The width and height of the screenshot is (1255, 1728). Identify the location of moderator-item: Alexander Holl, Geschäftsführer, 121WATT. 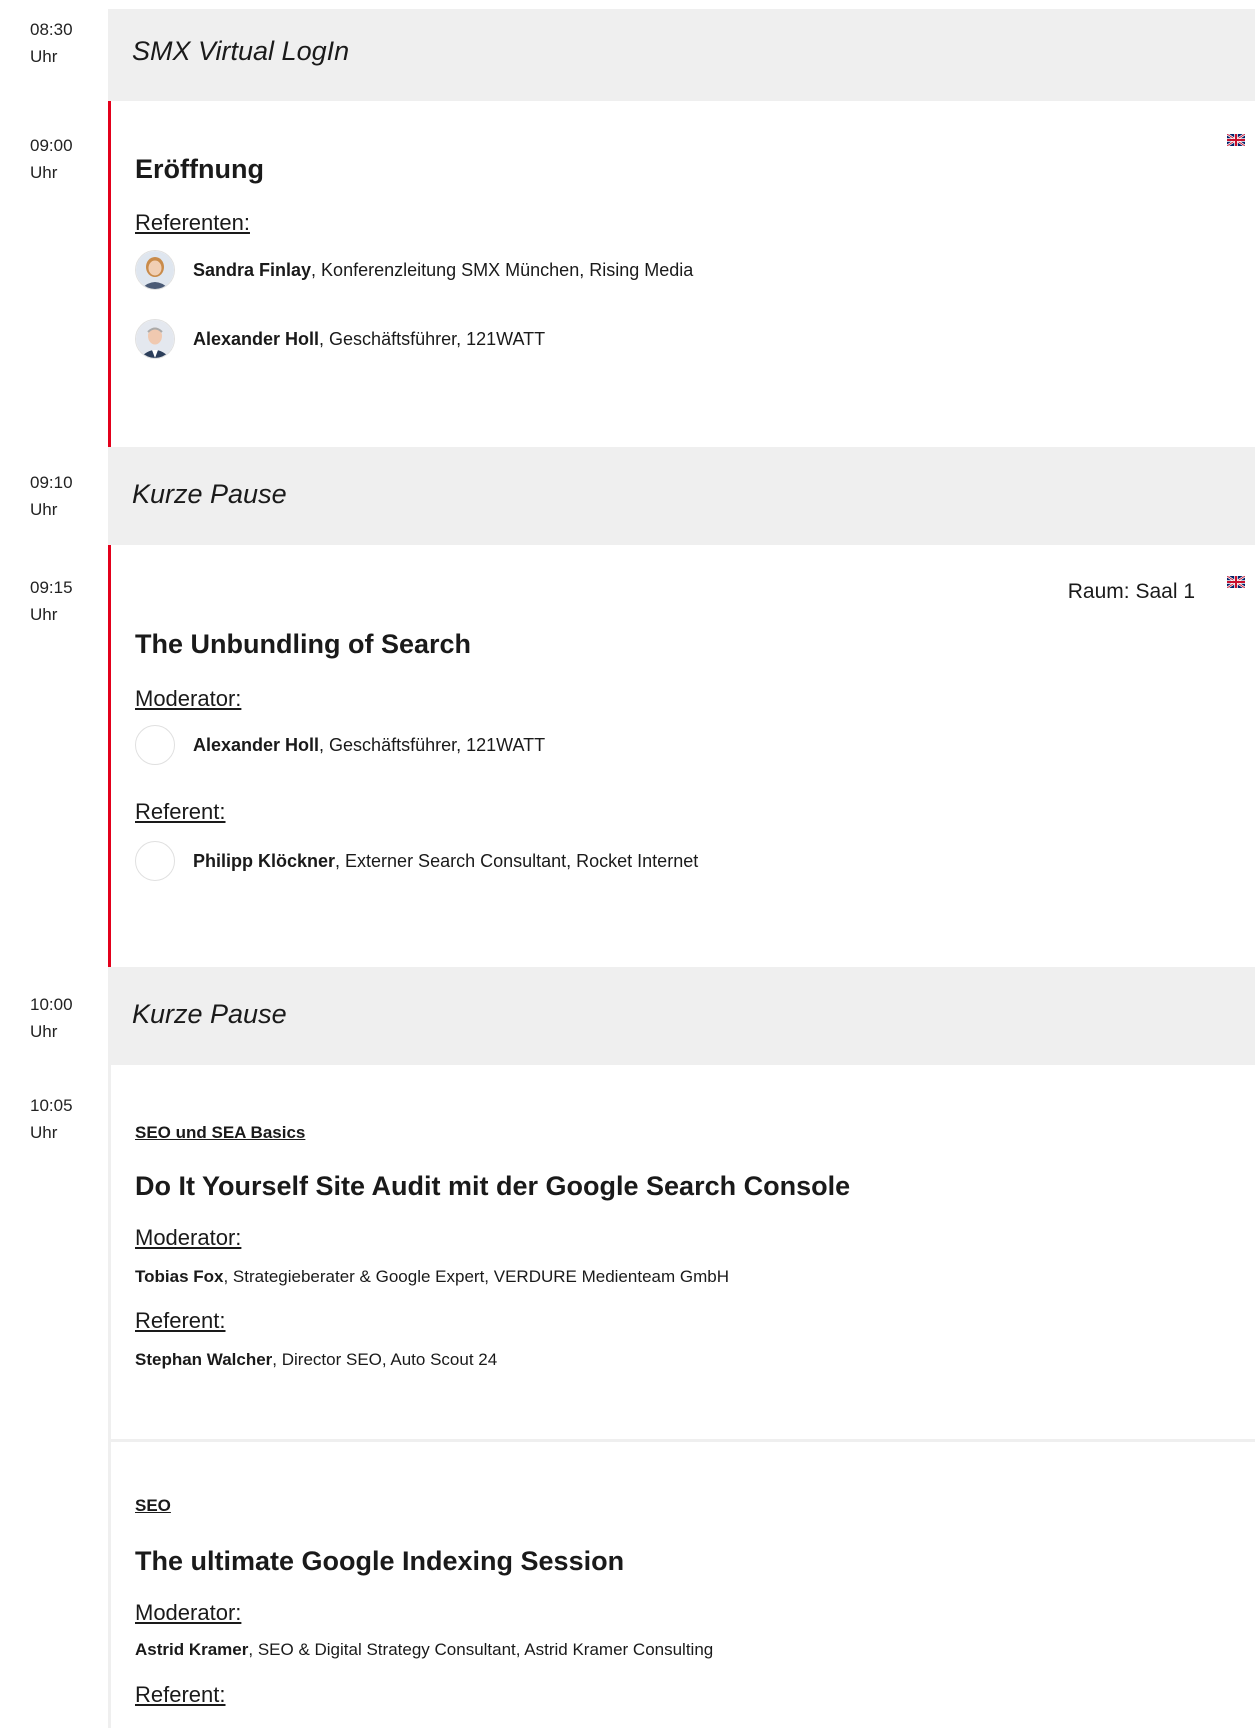
(340, 745).